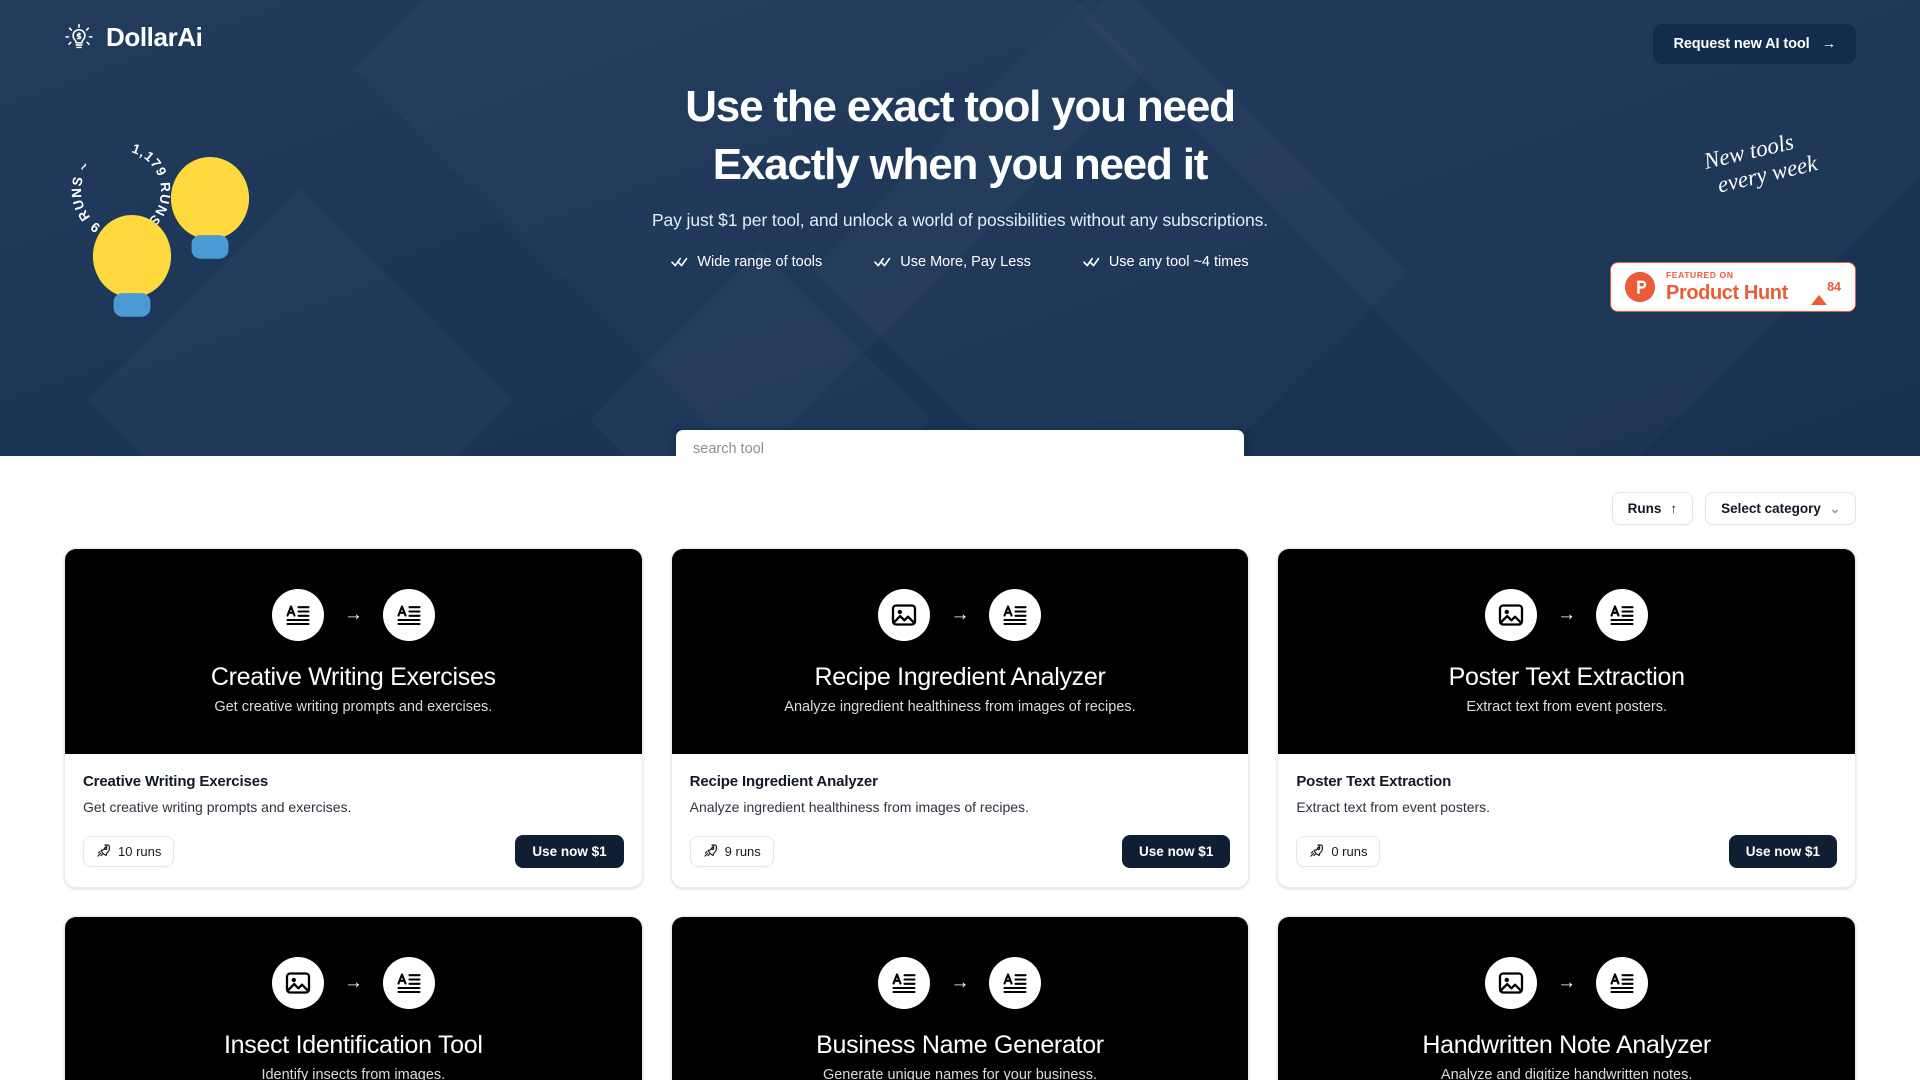  Describe the element at coordinates (353, 851) in the screenshot. I see `tool-card-footer: 10 runs Use now $1` at that location.